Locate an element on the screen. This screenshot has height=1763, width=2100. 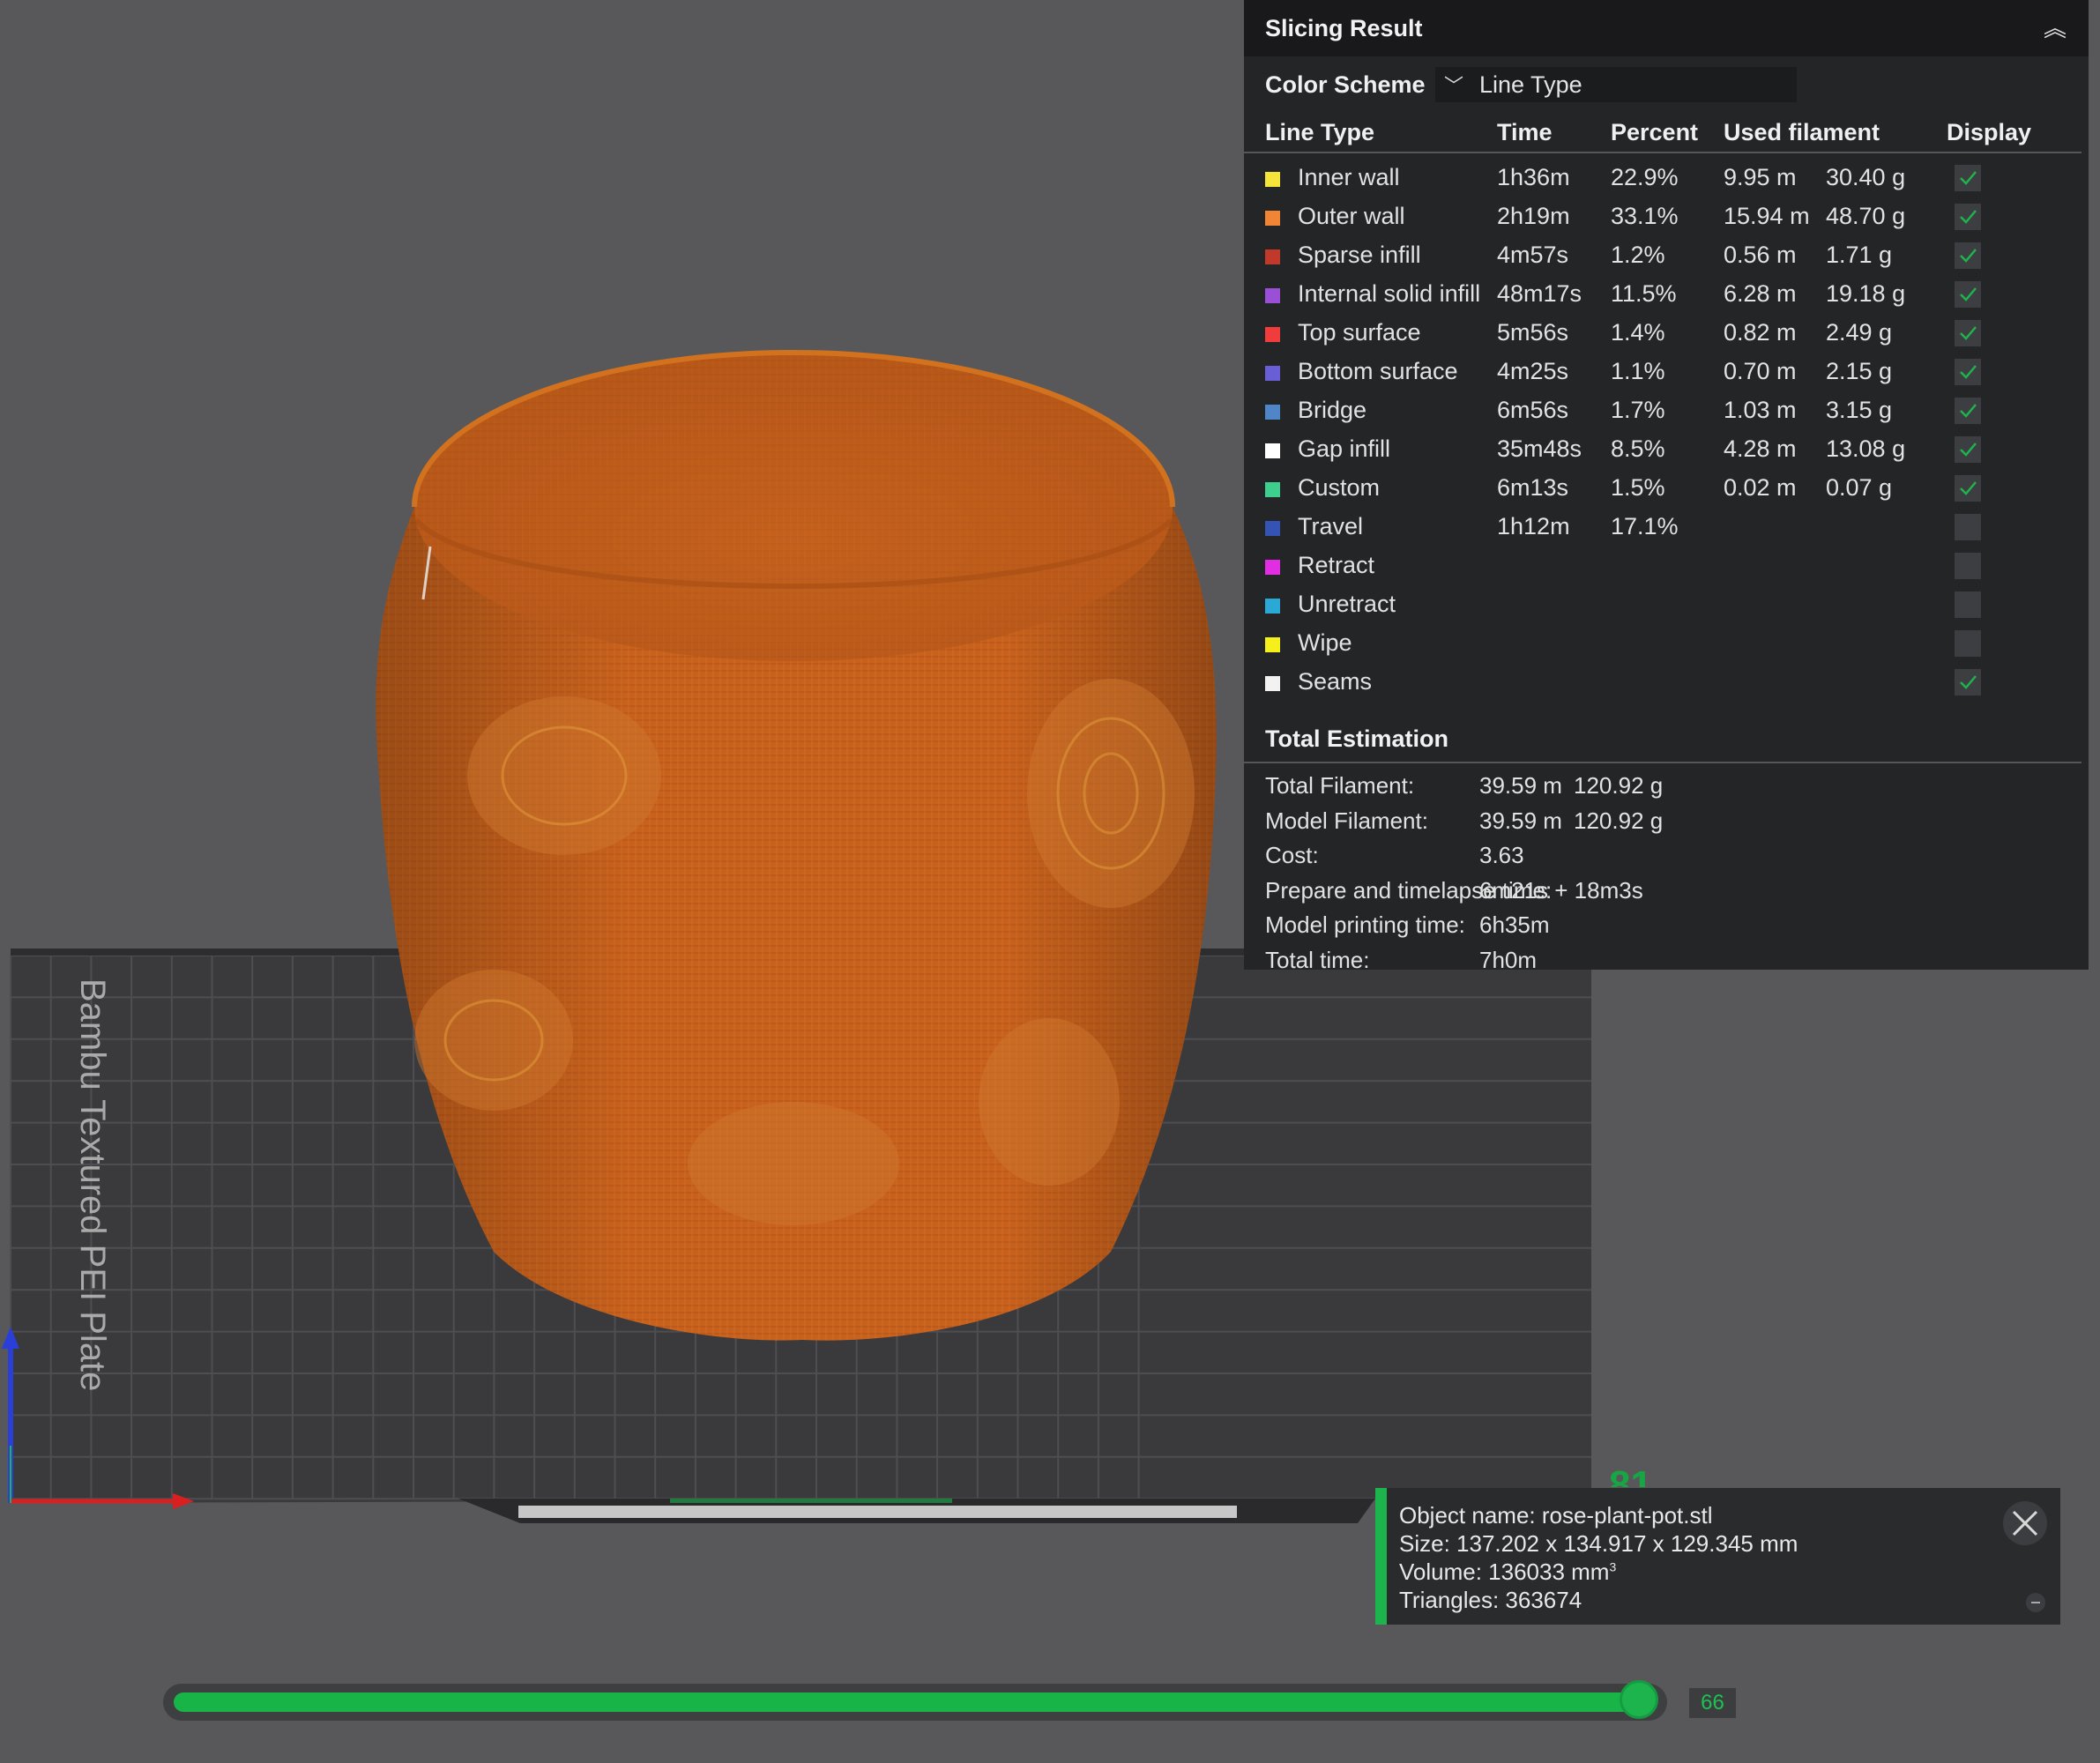
line-type-name: Outer wall is located at coordinates (1351, 216).